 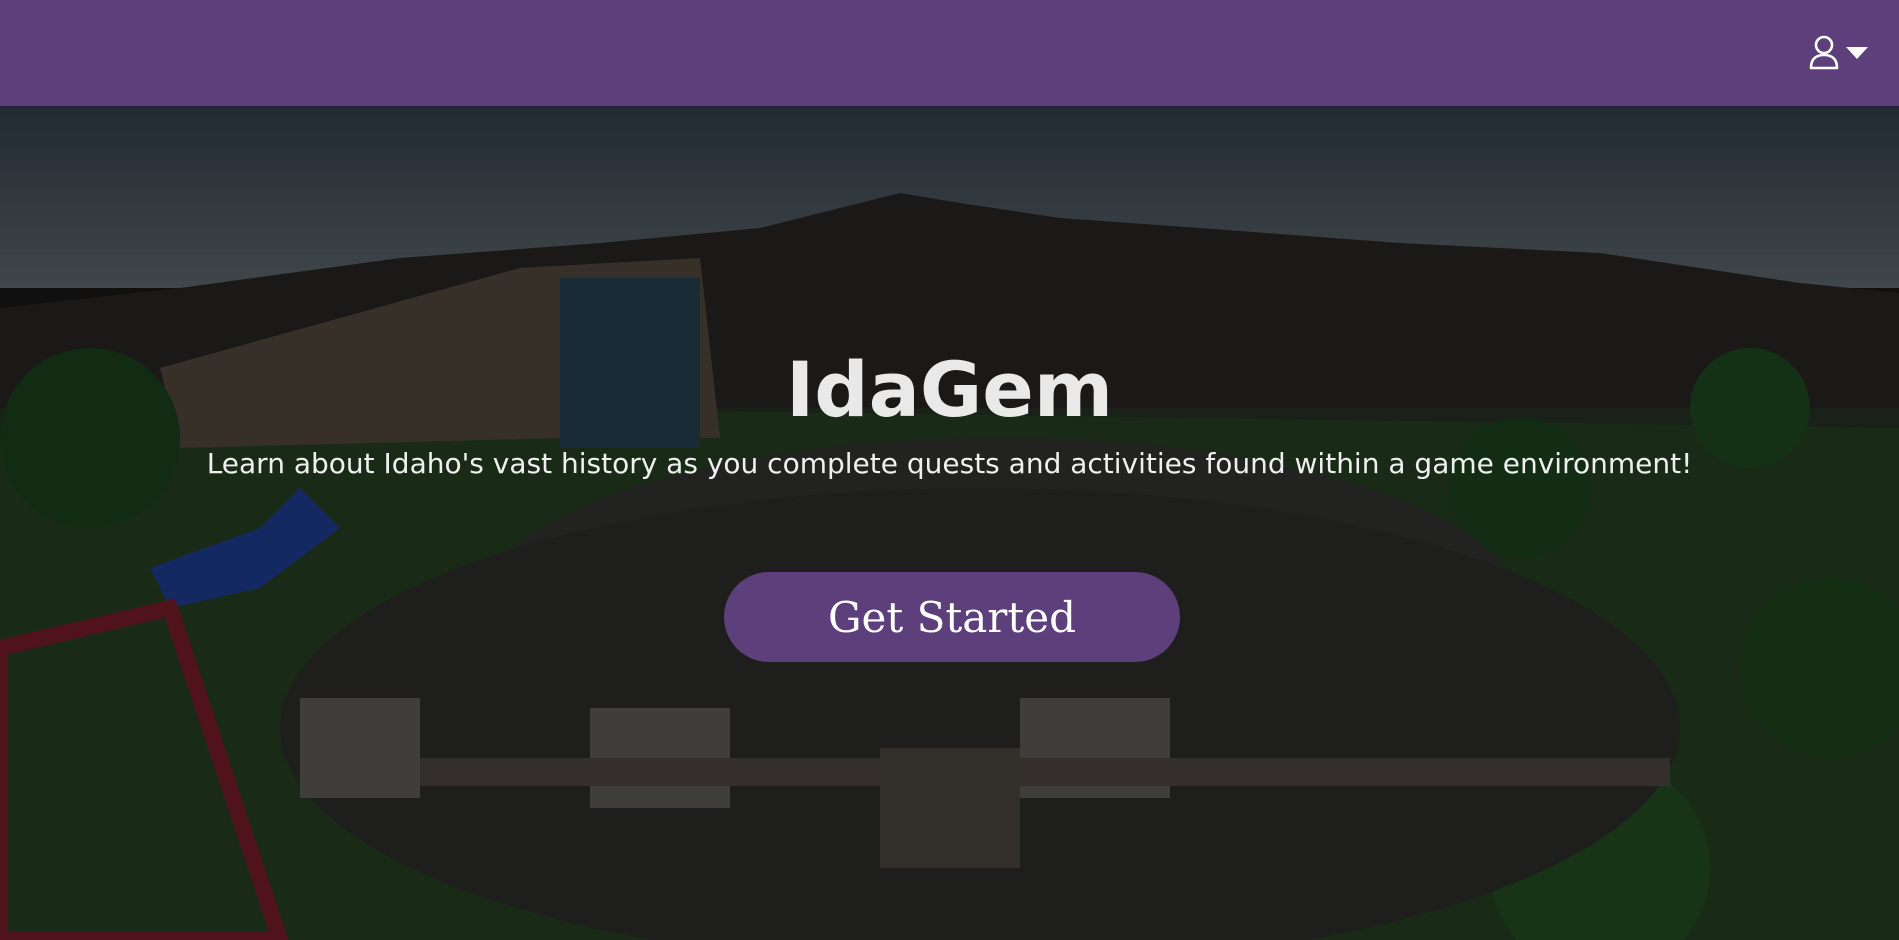 I want to click on user-menu-toggle, so click(x=1839, y=54).